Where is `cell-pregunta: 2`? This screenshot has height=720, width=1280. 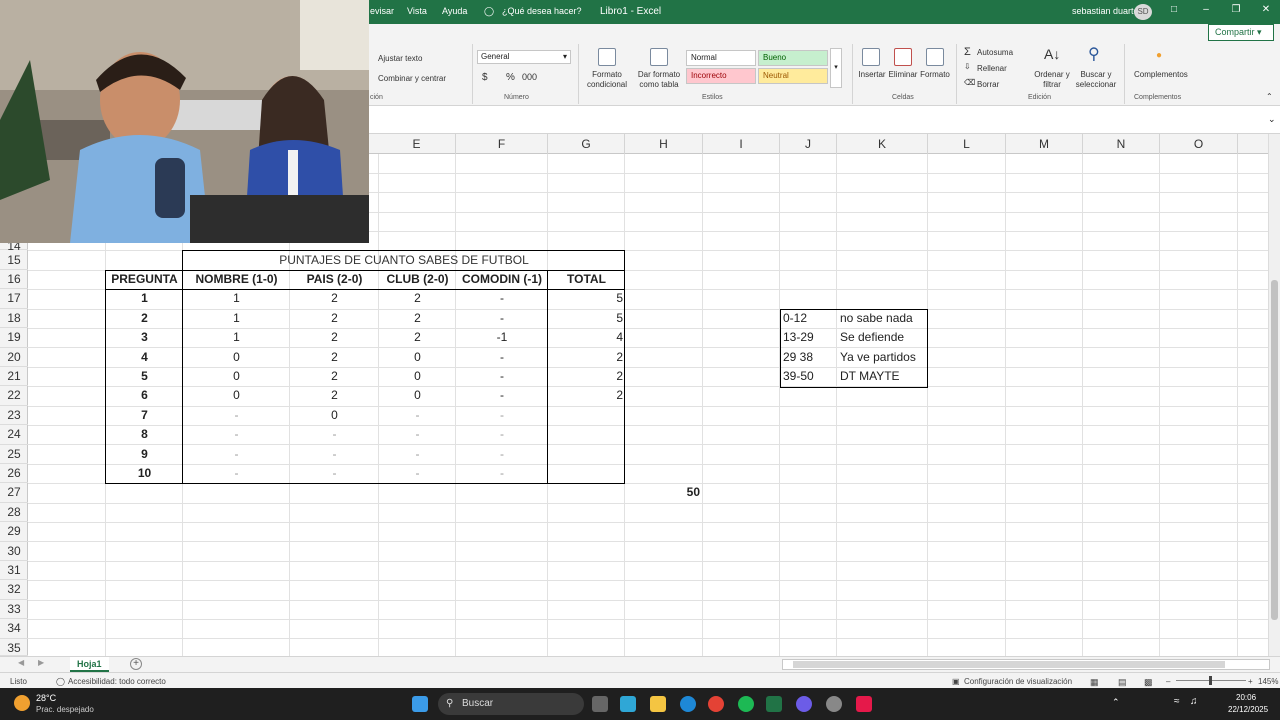
cell-pregunta: 2 is located at coordinates (144, 318).